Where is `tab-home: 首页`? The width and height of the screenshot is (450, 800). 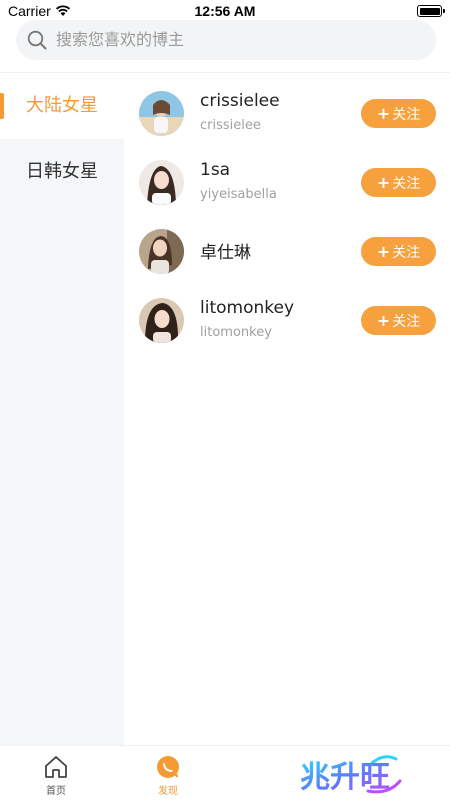
tab-home: 首页 is located at coordinates (56, 773).